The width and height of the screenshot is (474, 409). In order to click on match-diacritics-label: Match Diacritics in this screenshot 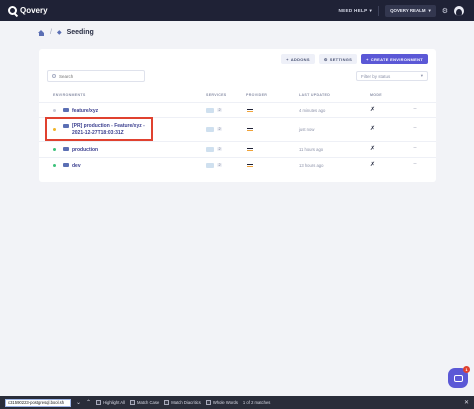, I will do `click(186, 402)`.